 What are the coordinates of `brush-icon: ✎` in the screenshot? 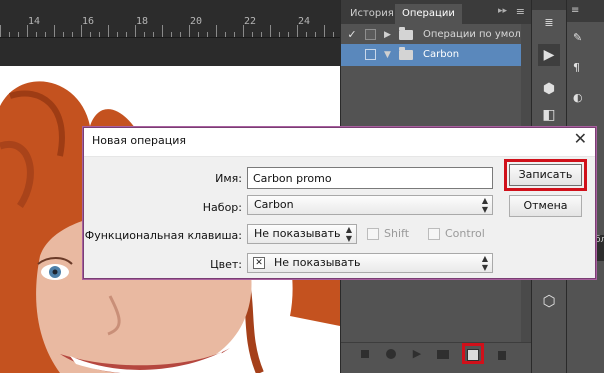 It's located at (585, 38).